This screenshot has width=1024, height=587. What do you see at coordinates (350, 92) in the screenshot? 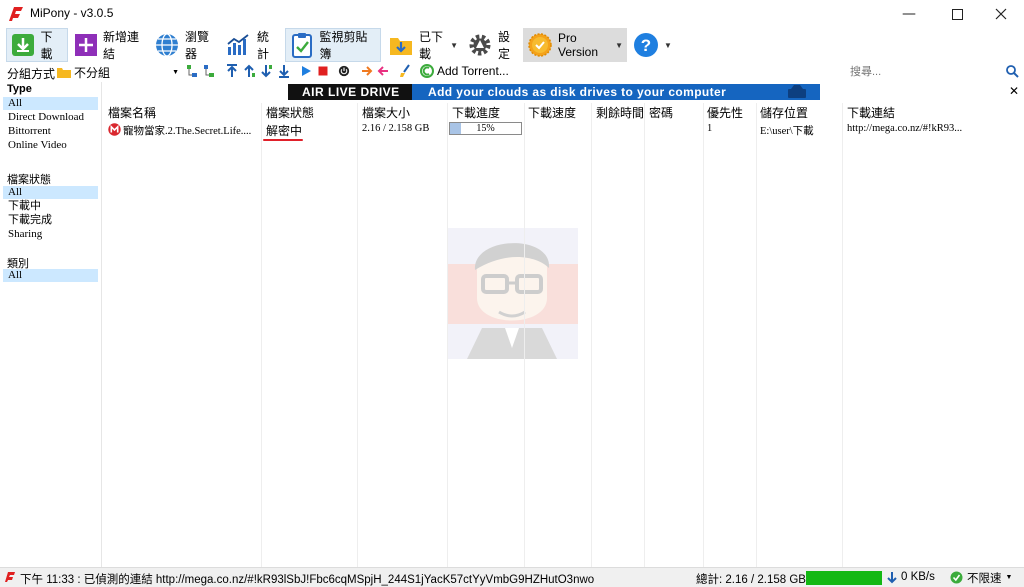
I see `banner-brand: AIR LIVE DRIVE` at bounding box center [350, 92].